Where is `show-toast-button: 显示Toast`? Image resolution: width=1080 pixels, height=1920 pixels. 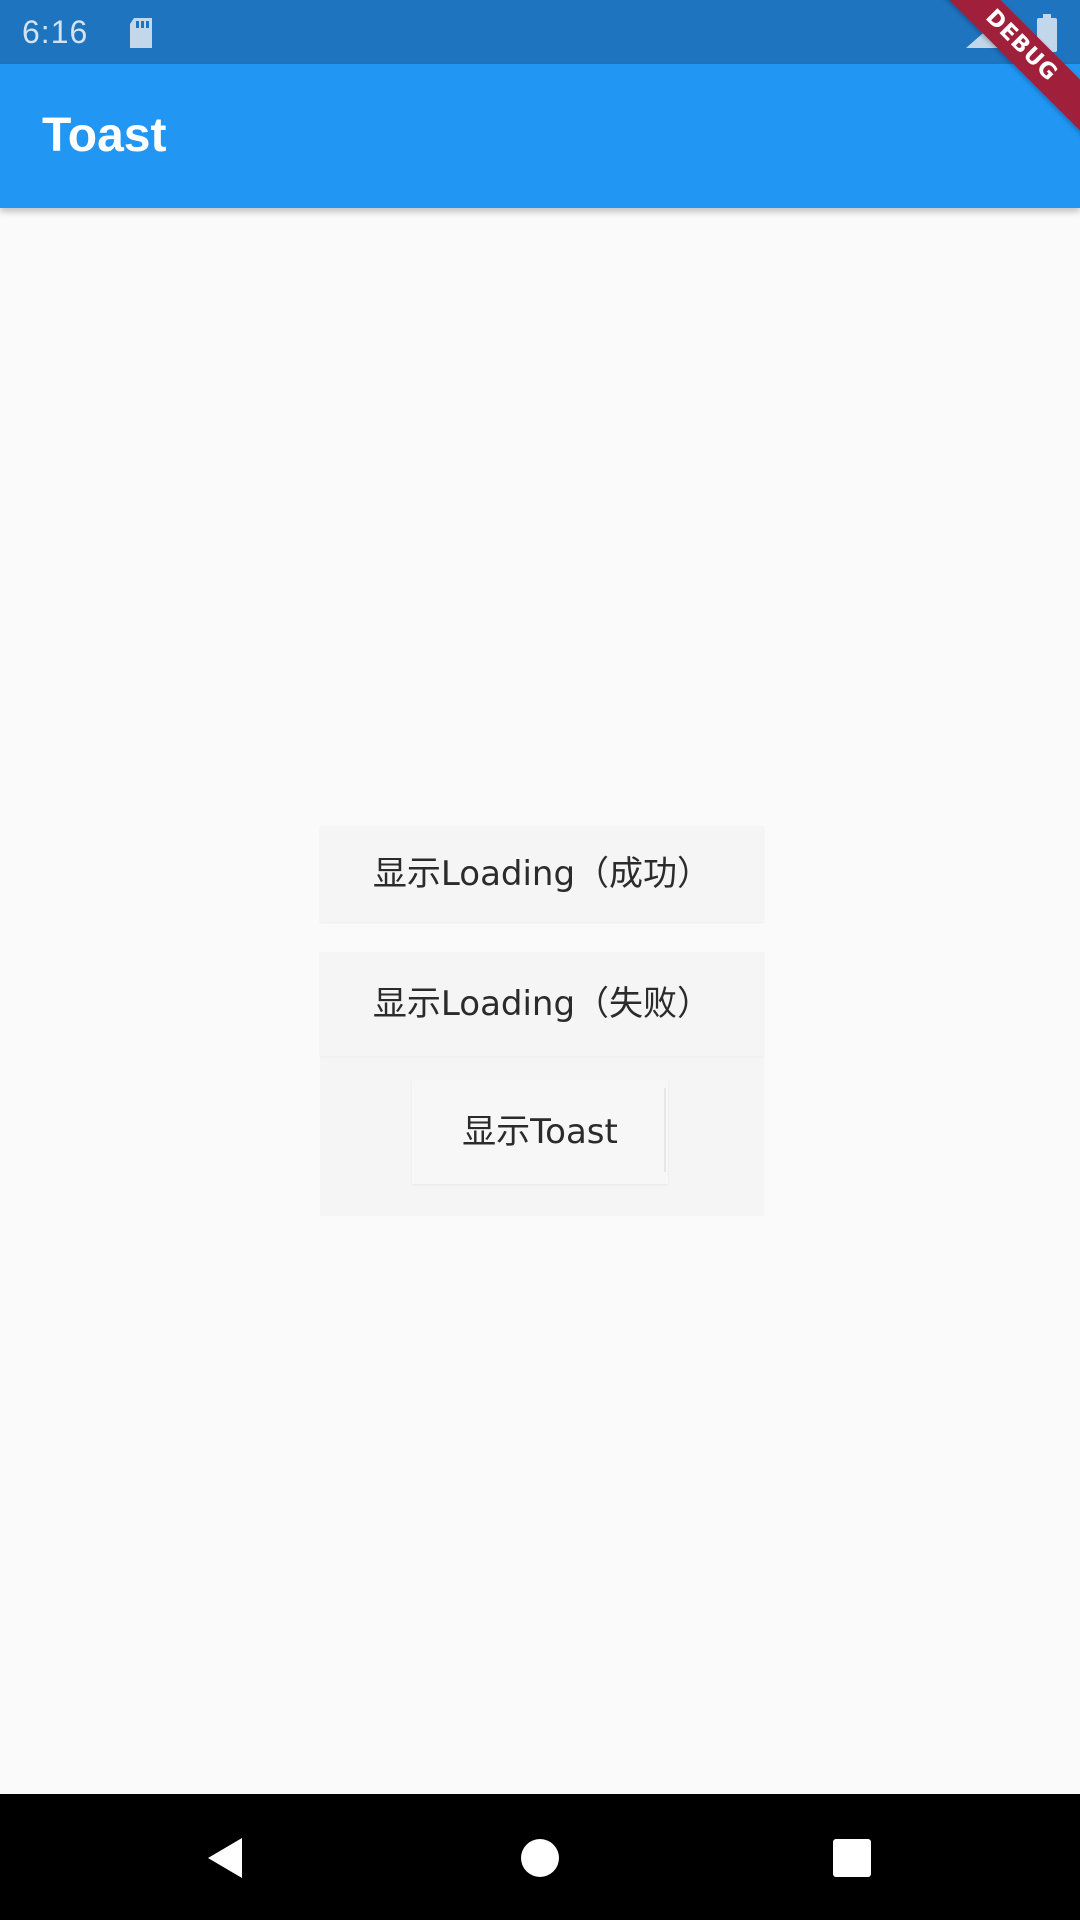 show-toast-button: 显示Toast is located at coordinates (540, 1132).